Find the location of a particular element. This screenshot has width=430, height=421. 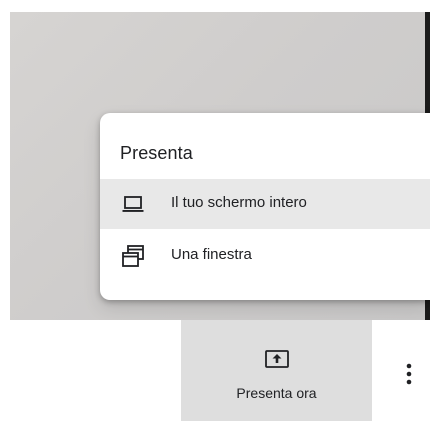

present-now-button: Presenta ora is located at coordinates (276, 370).